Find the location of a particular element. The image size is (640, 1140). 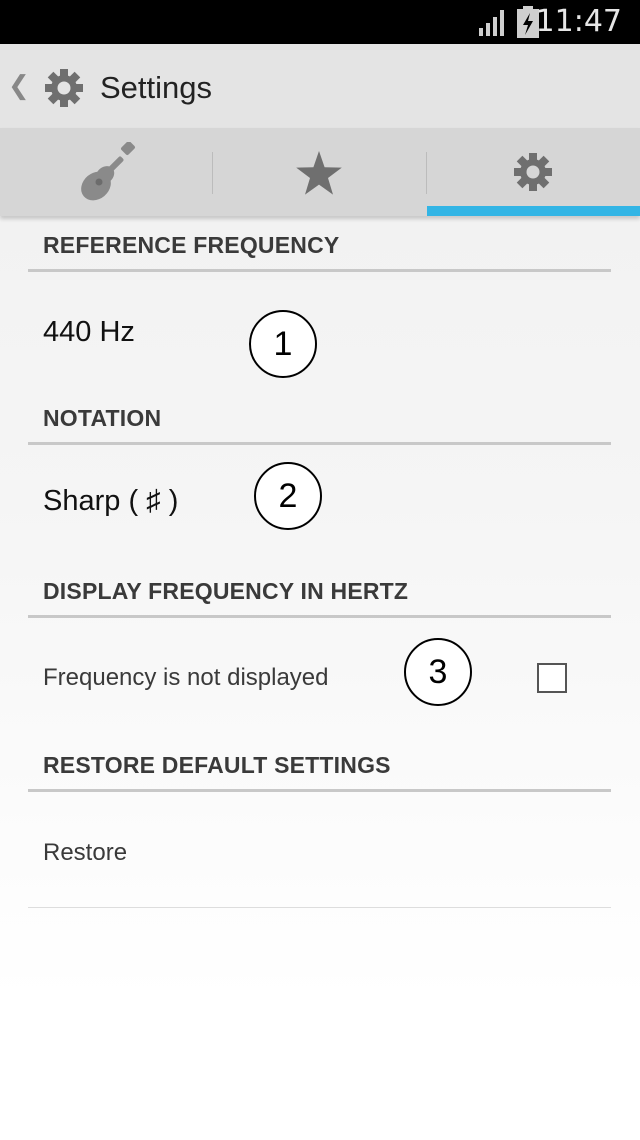

star-icon is located at coordinates (319, 173).